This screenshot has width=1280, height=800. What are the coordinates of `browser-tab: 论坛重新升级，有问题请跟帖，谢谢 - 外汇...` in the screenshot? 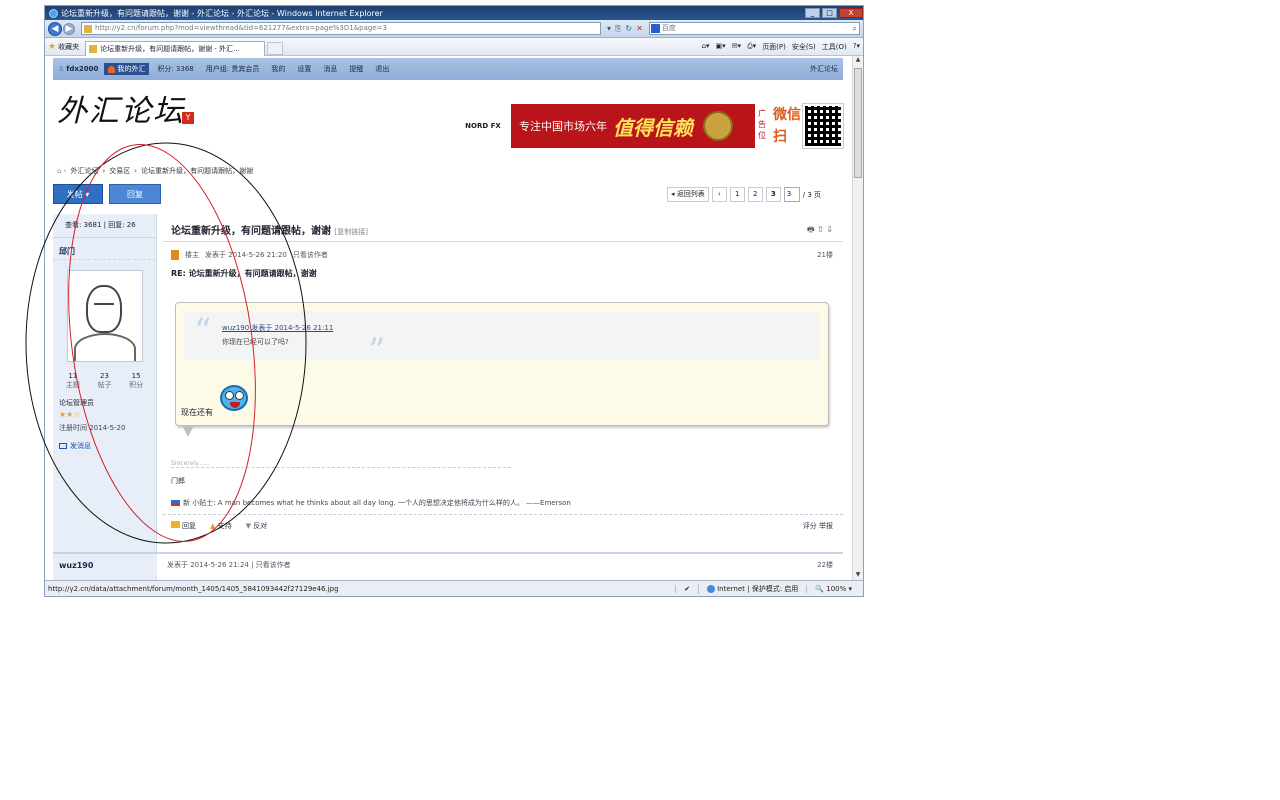 It's located at (175, 48).